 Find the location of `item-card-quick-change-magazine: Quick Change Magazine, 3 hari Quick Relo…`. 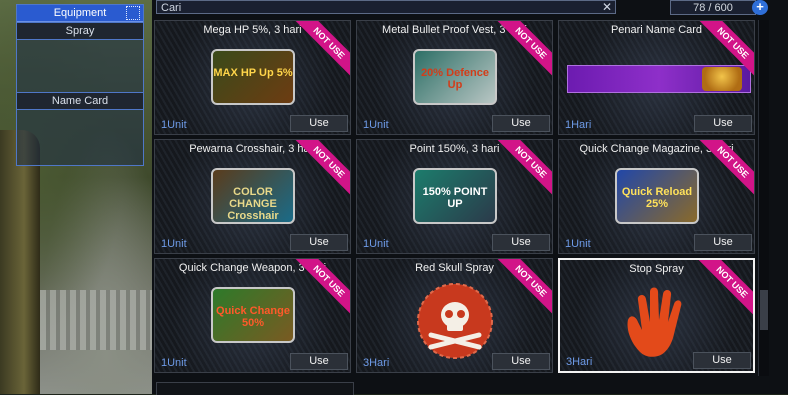

item-card-quick-change-magazine: Quick Change Magazine, 3 hari Quick Relo… is located at coordinates (656, 196).